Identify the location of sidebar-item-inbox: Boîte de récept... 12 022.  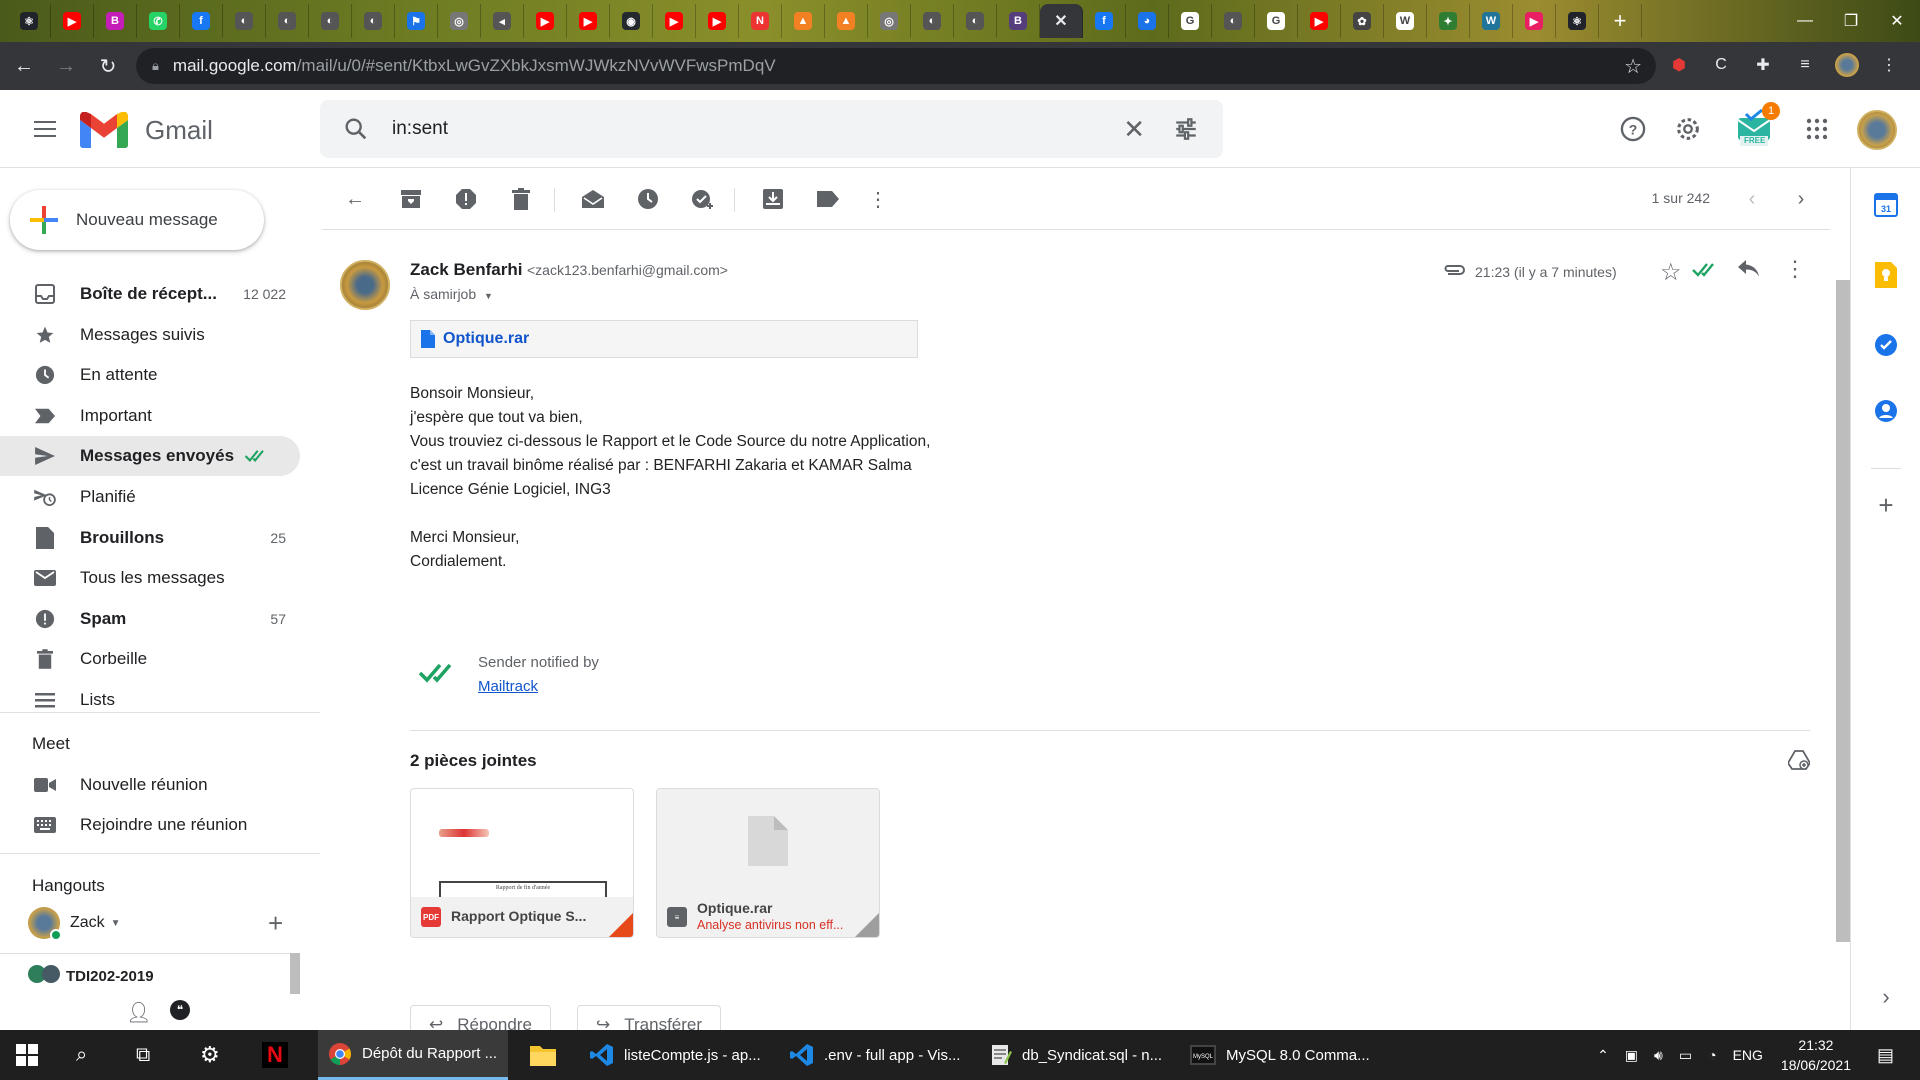
(150, 294).